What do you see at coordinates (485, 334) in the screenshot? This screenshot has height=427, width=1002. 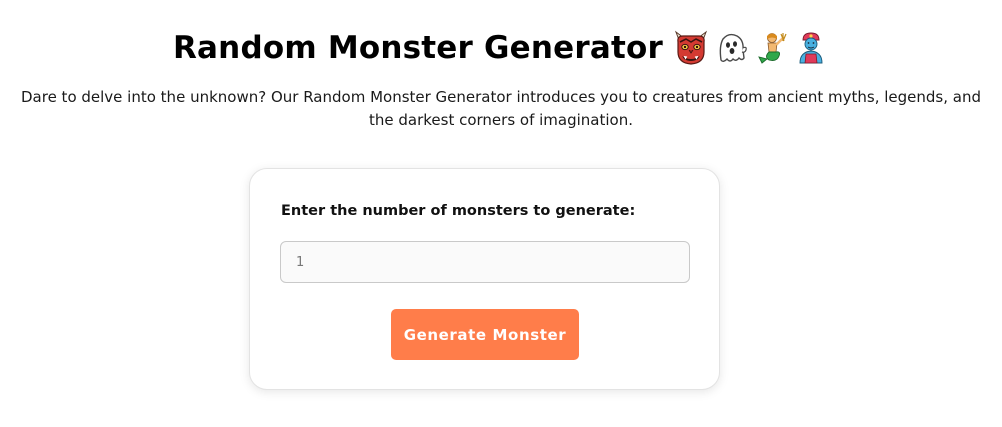 I see `generate-monster-button: Generate Monster` at bounding box center [485, 334].